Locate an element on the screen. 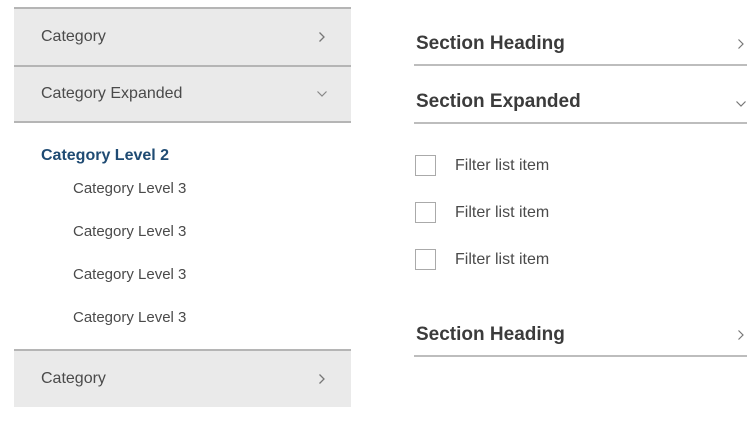  category-item-expanded: Category Expanded is located at coordinates (182, 94).